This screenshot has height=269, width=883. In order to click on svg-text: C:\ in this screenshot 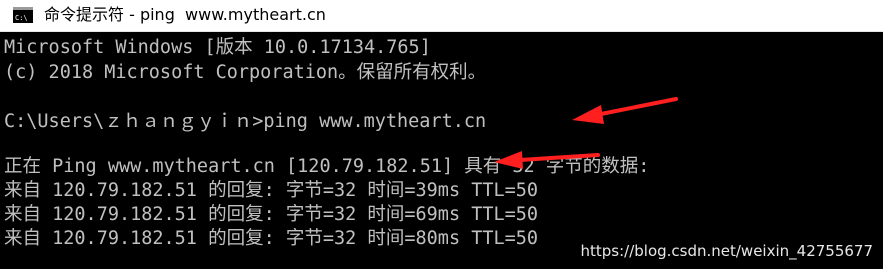, I will do `click(21, 17)`.